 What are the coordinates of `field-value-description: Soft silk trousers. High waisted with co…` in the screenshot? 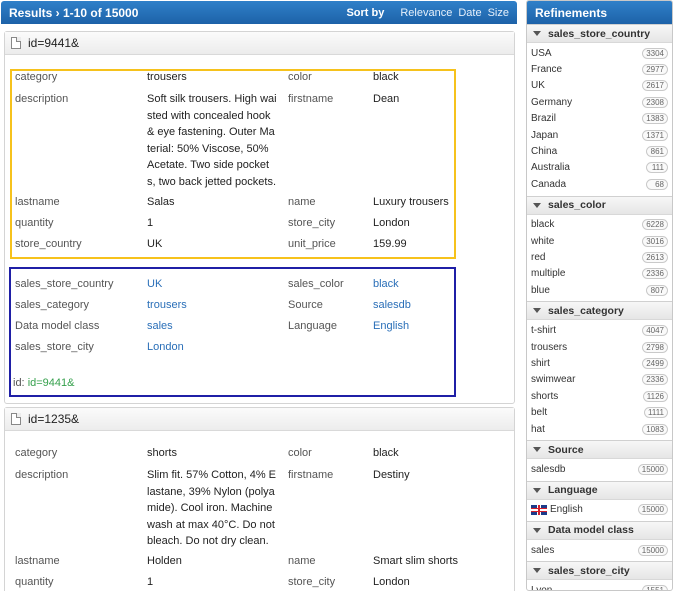 It's located at (212, 140).